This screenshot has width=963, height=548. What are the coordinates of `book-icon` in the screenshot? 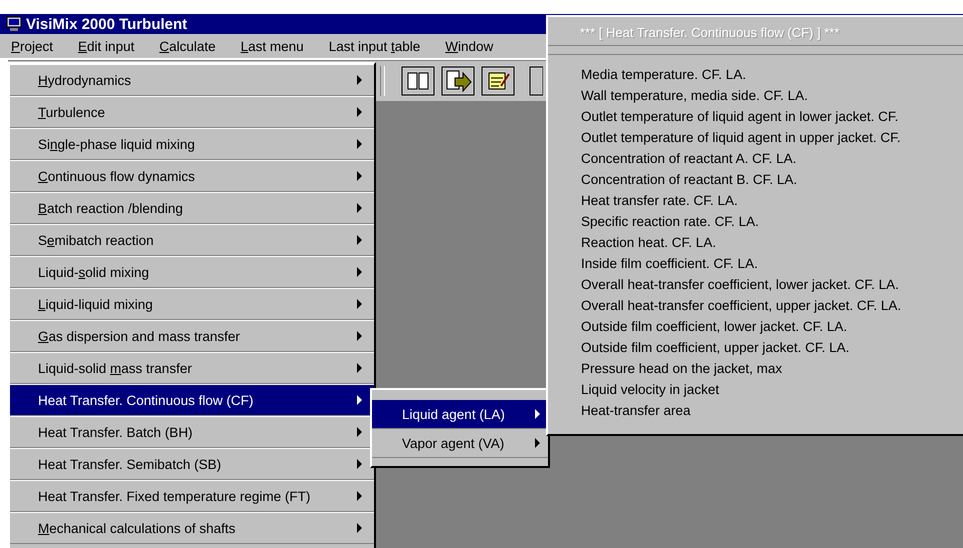 It's located at (418, 81).